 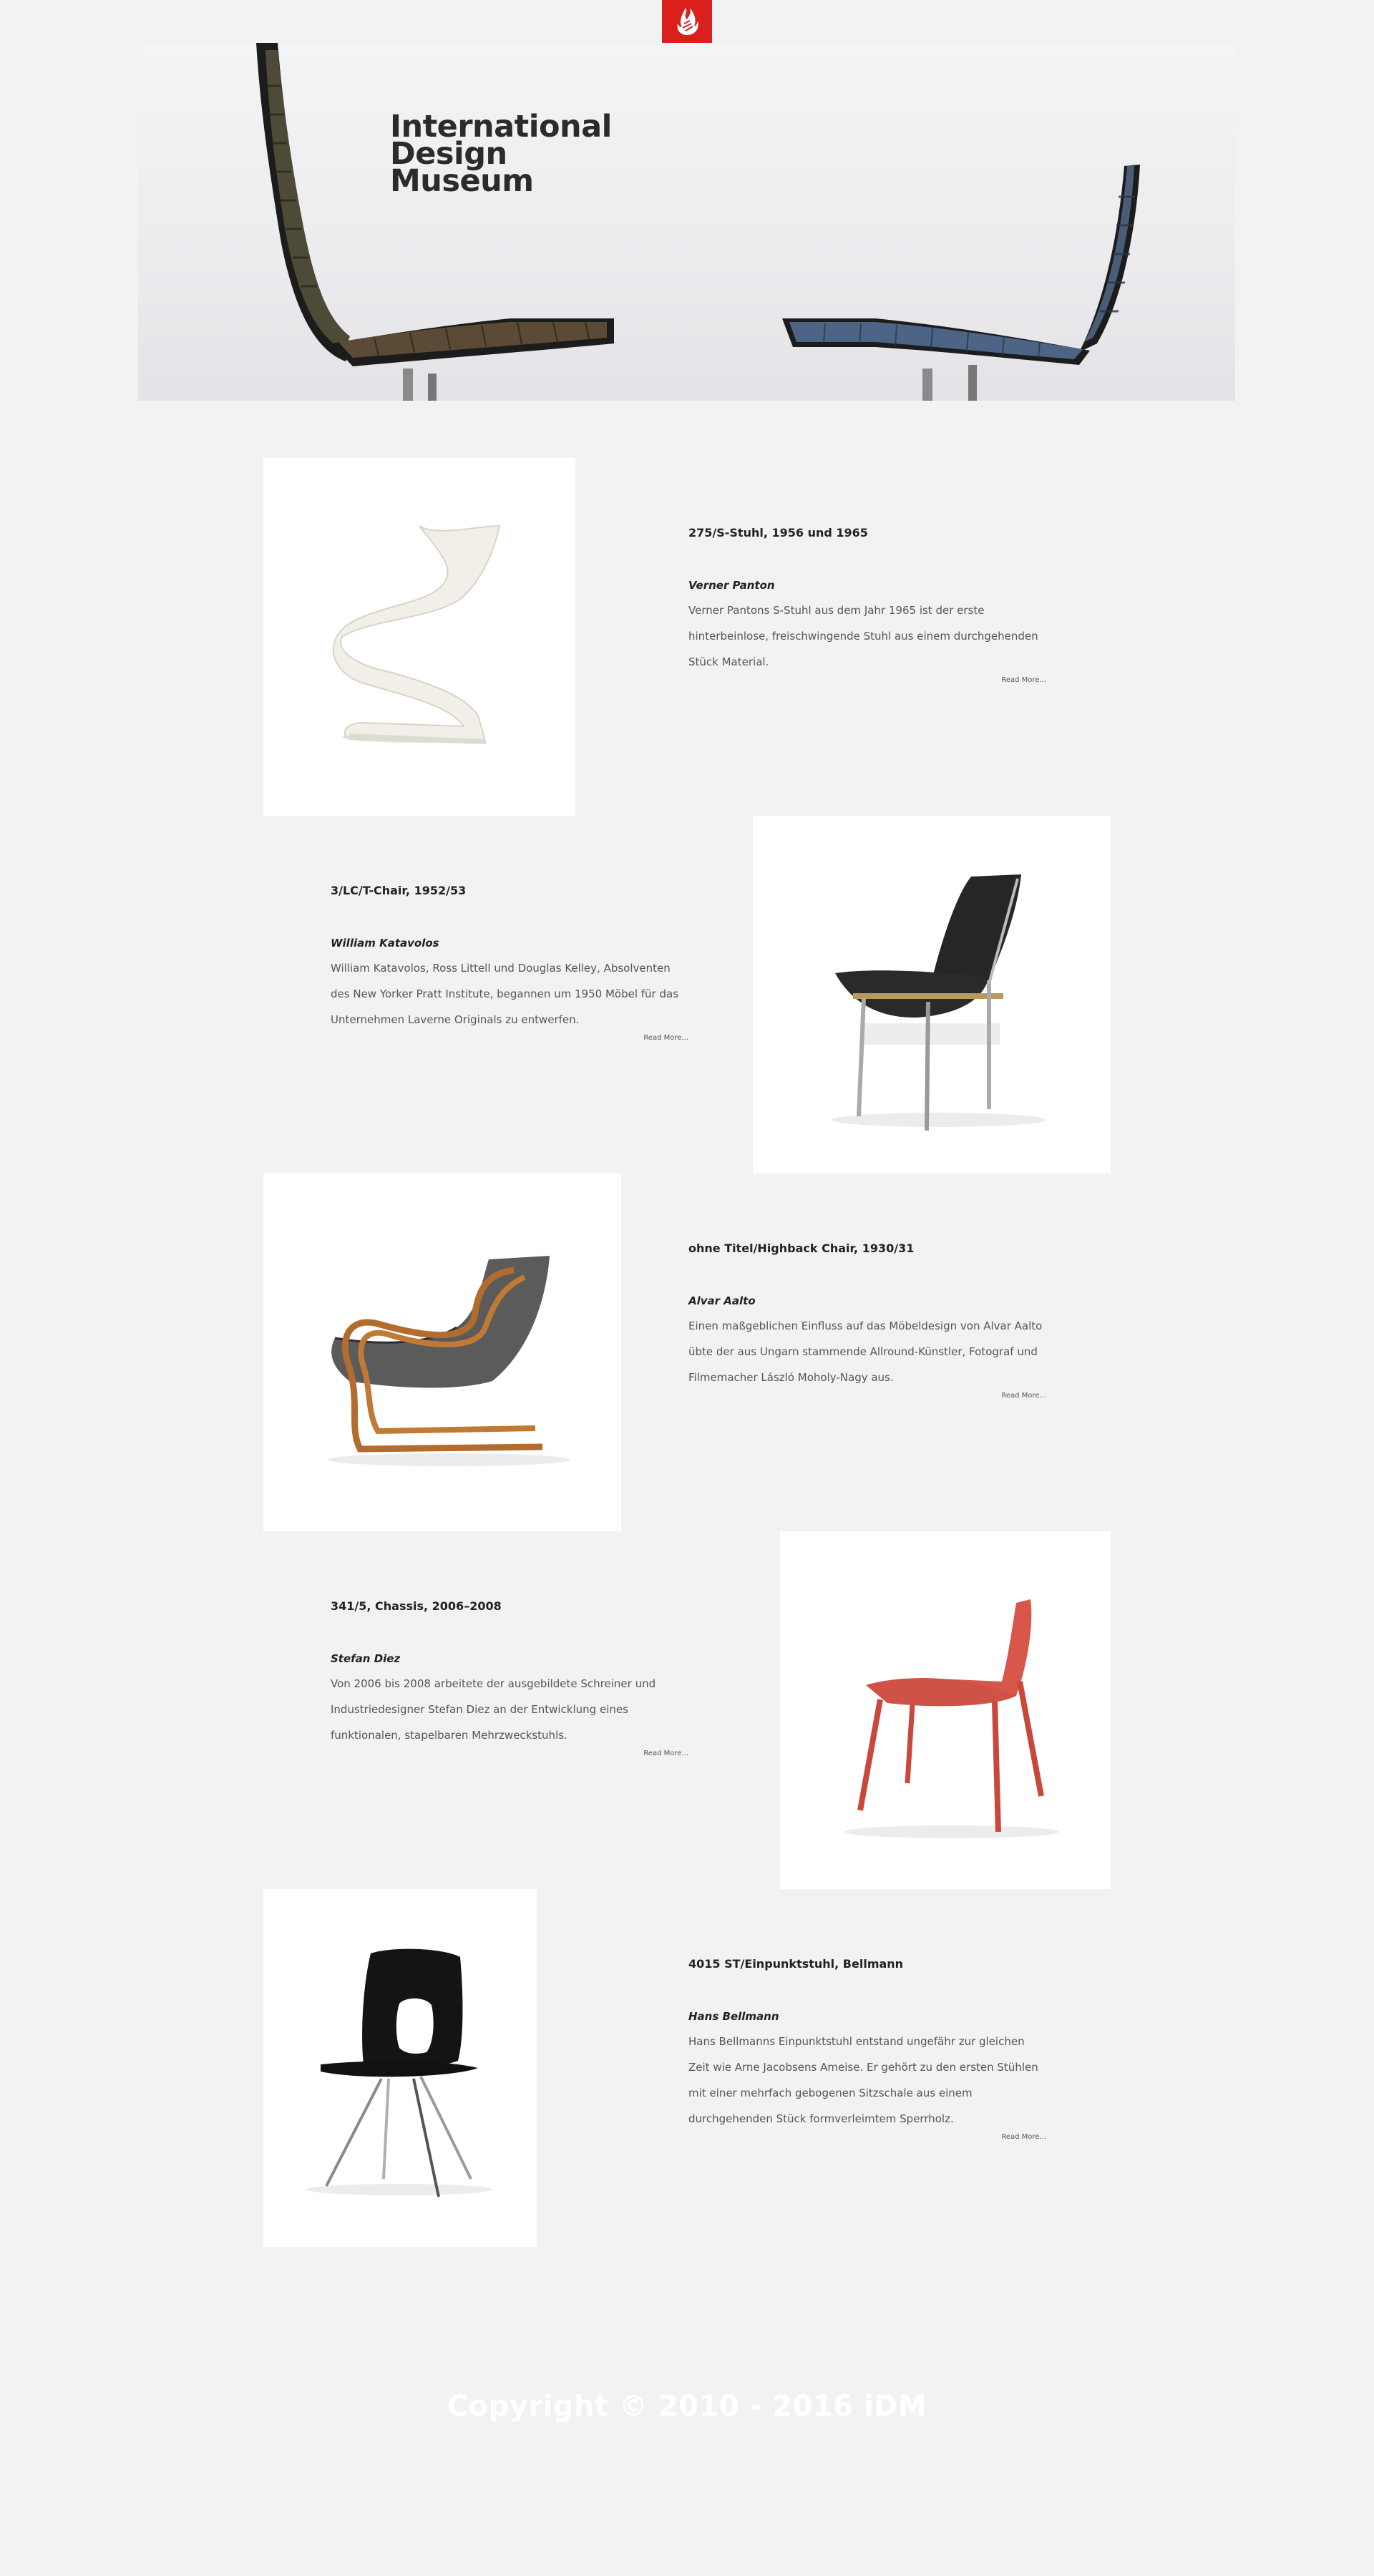 What do you see at coordinates (385, 943) in the screenshot?
I see `chair-designer: William Katavolos` at bounding box center [385, 943].